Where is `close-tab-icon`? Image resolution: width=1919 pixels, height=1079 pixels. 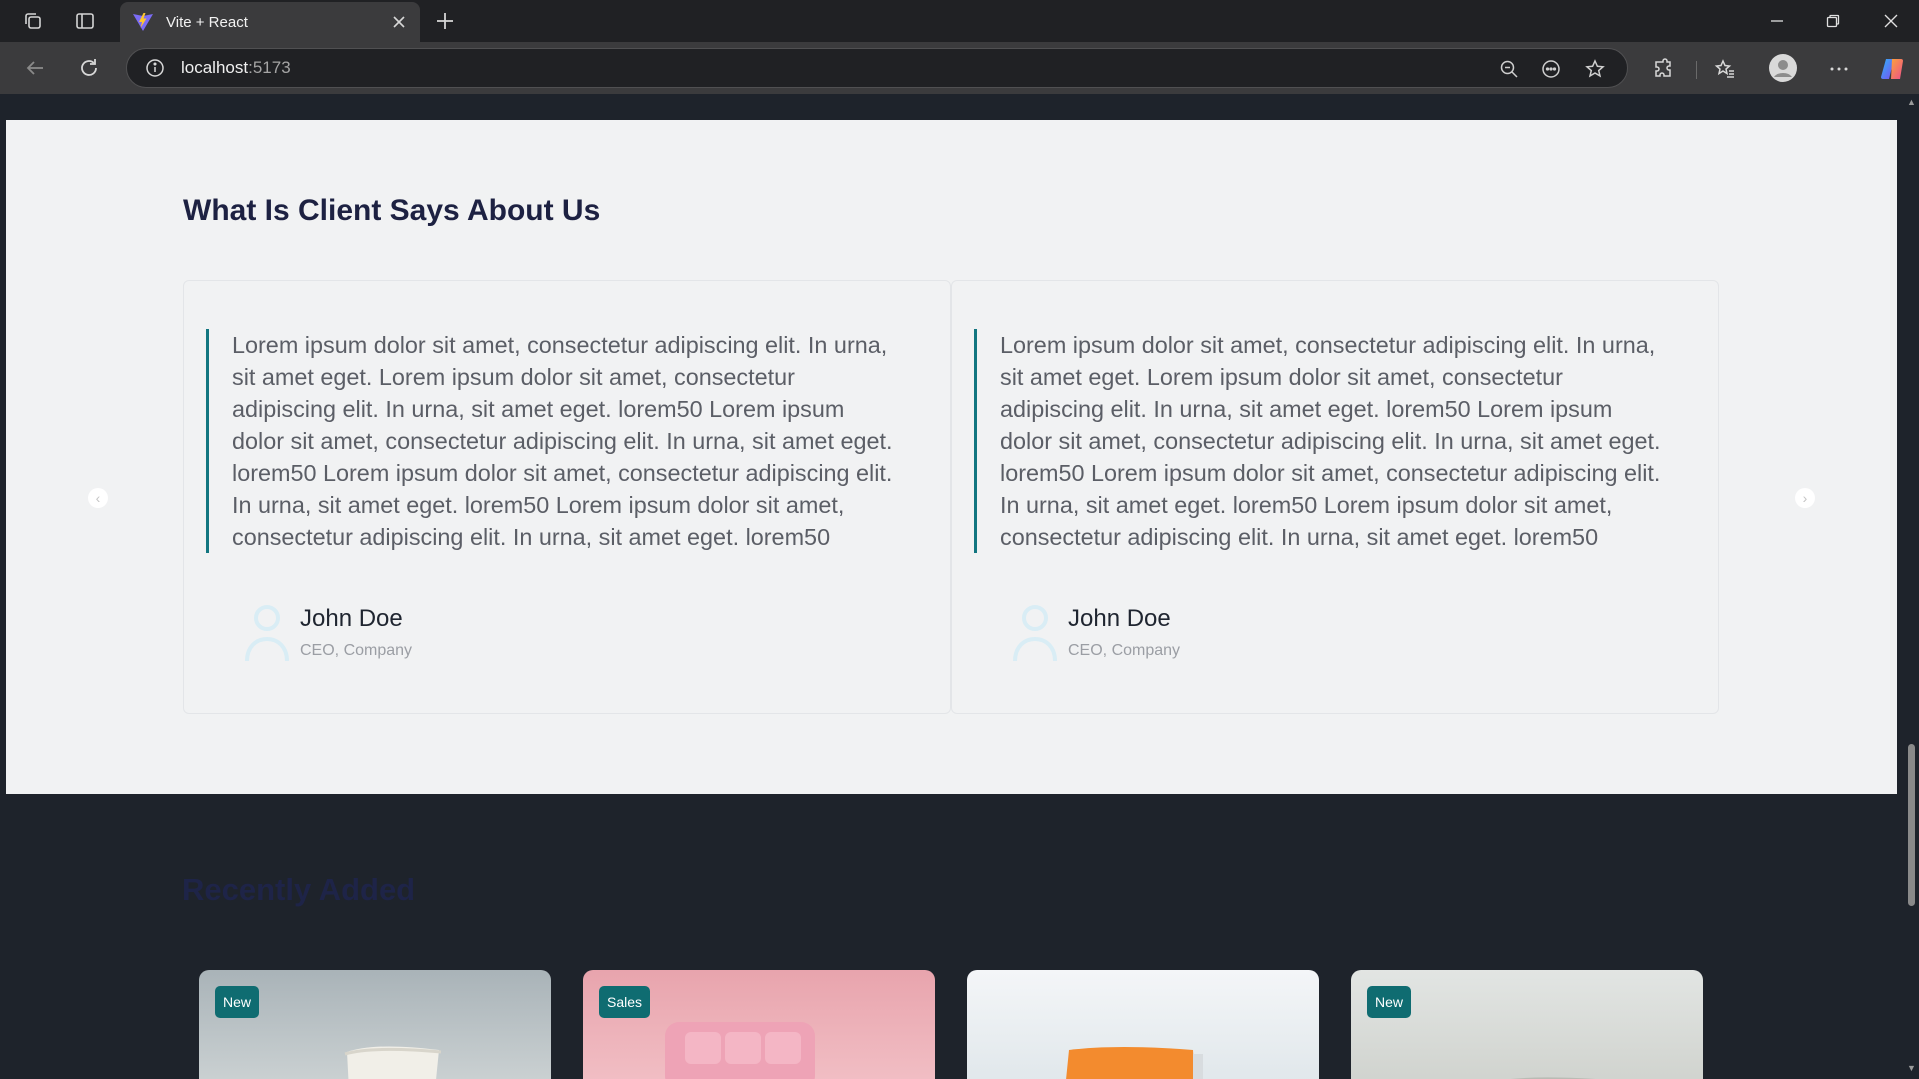
close-tab-icon is located at coordinates (399, 22).